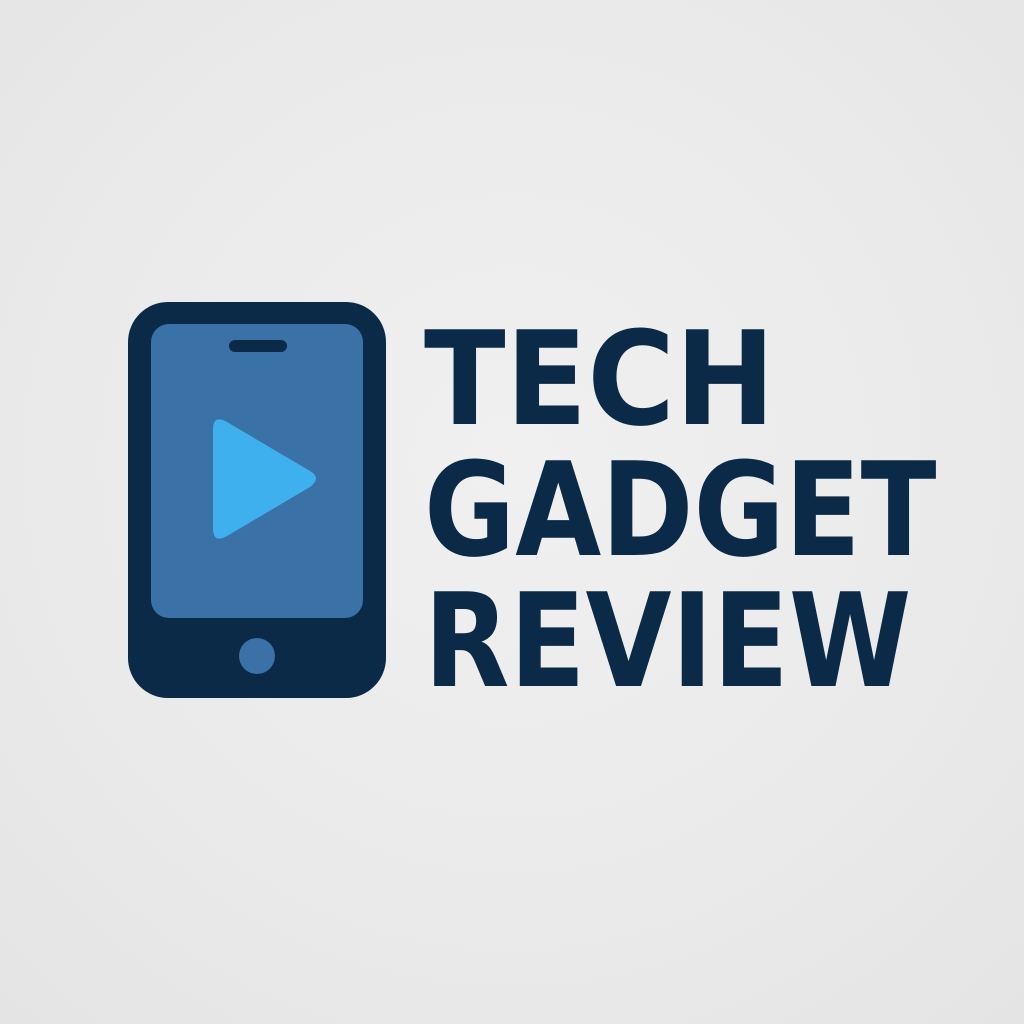 The image size is (1024, 1024). Describe the element at coordinates (258, 346) in the screenshot. I see `phone-speaker` at that location.